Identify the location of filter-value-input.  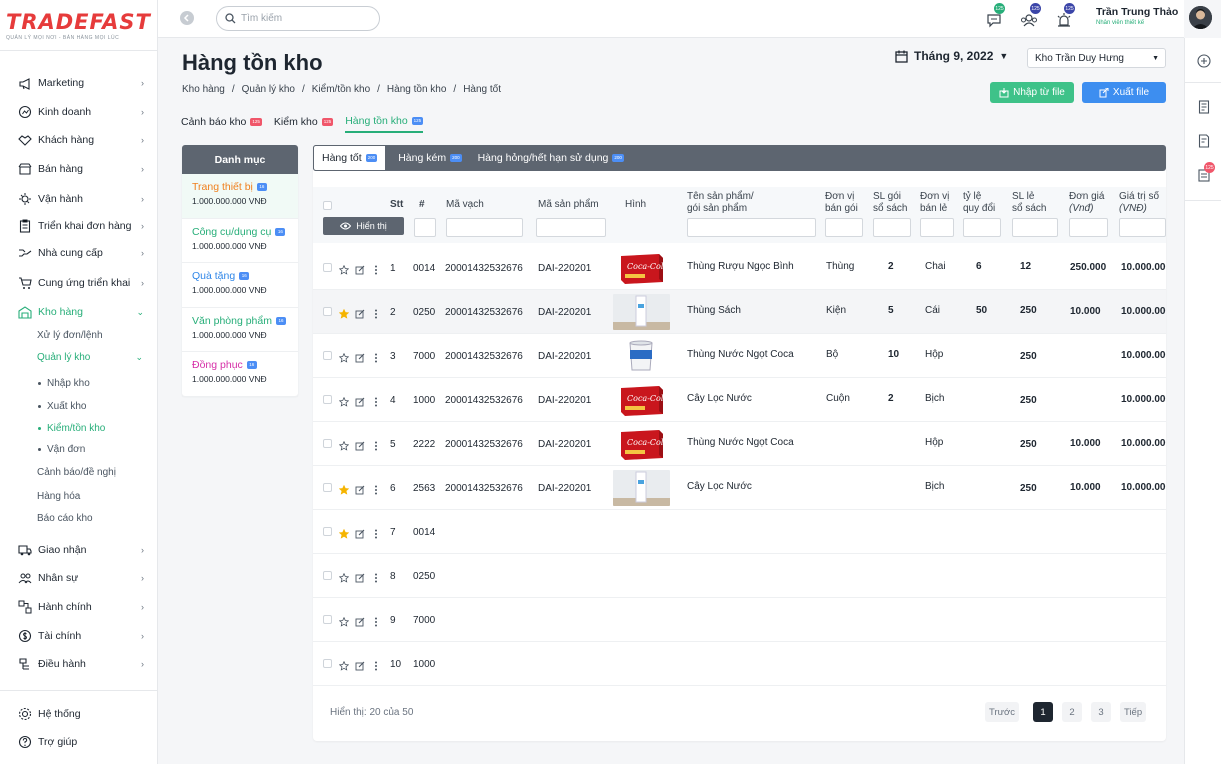
(1142, 227).